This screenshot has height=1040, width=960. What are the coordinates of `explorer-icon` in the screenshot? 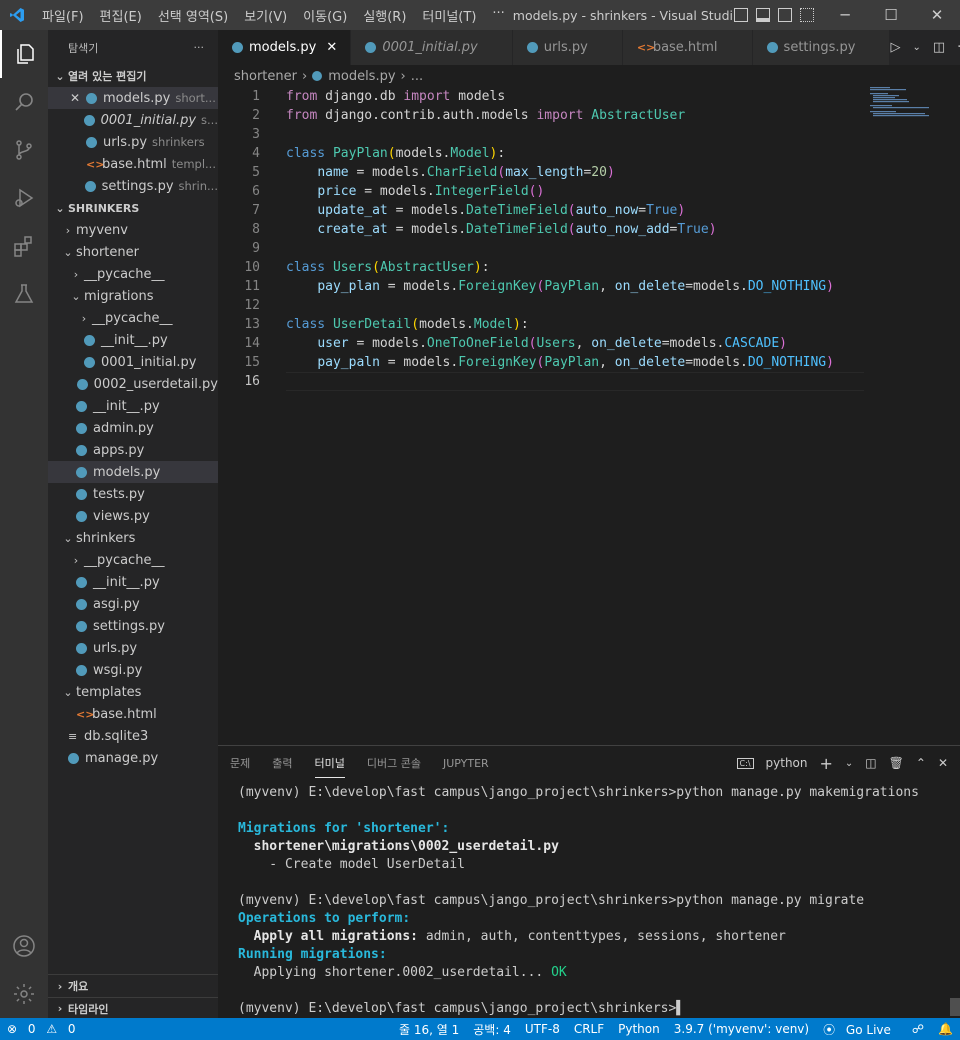 It's located at (24, 54).